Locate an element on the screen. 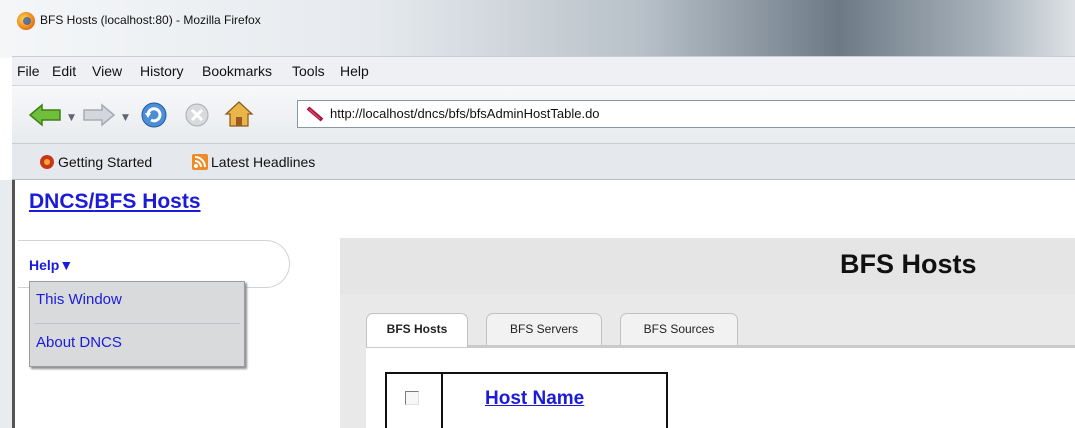 The height and width of the screenshot is (428, 1075). feather-icon is located at coordinates (315, 114).